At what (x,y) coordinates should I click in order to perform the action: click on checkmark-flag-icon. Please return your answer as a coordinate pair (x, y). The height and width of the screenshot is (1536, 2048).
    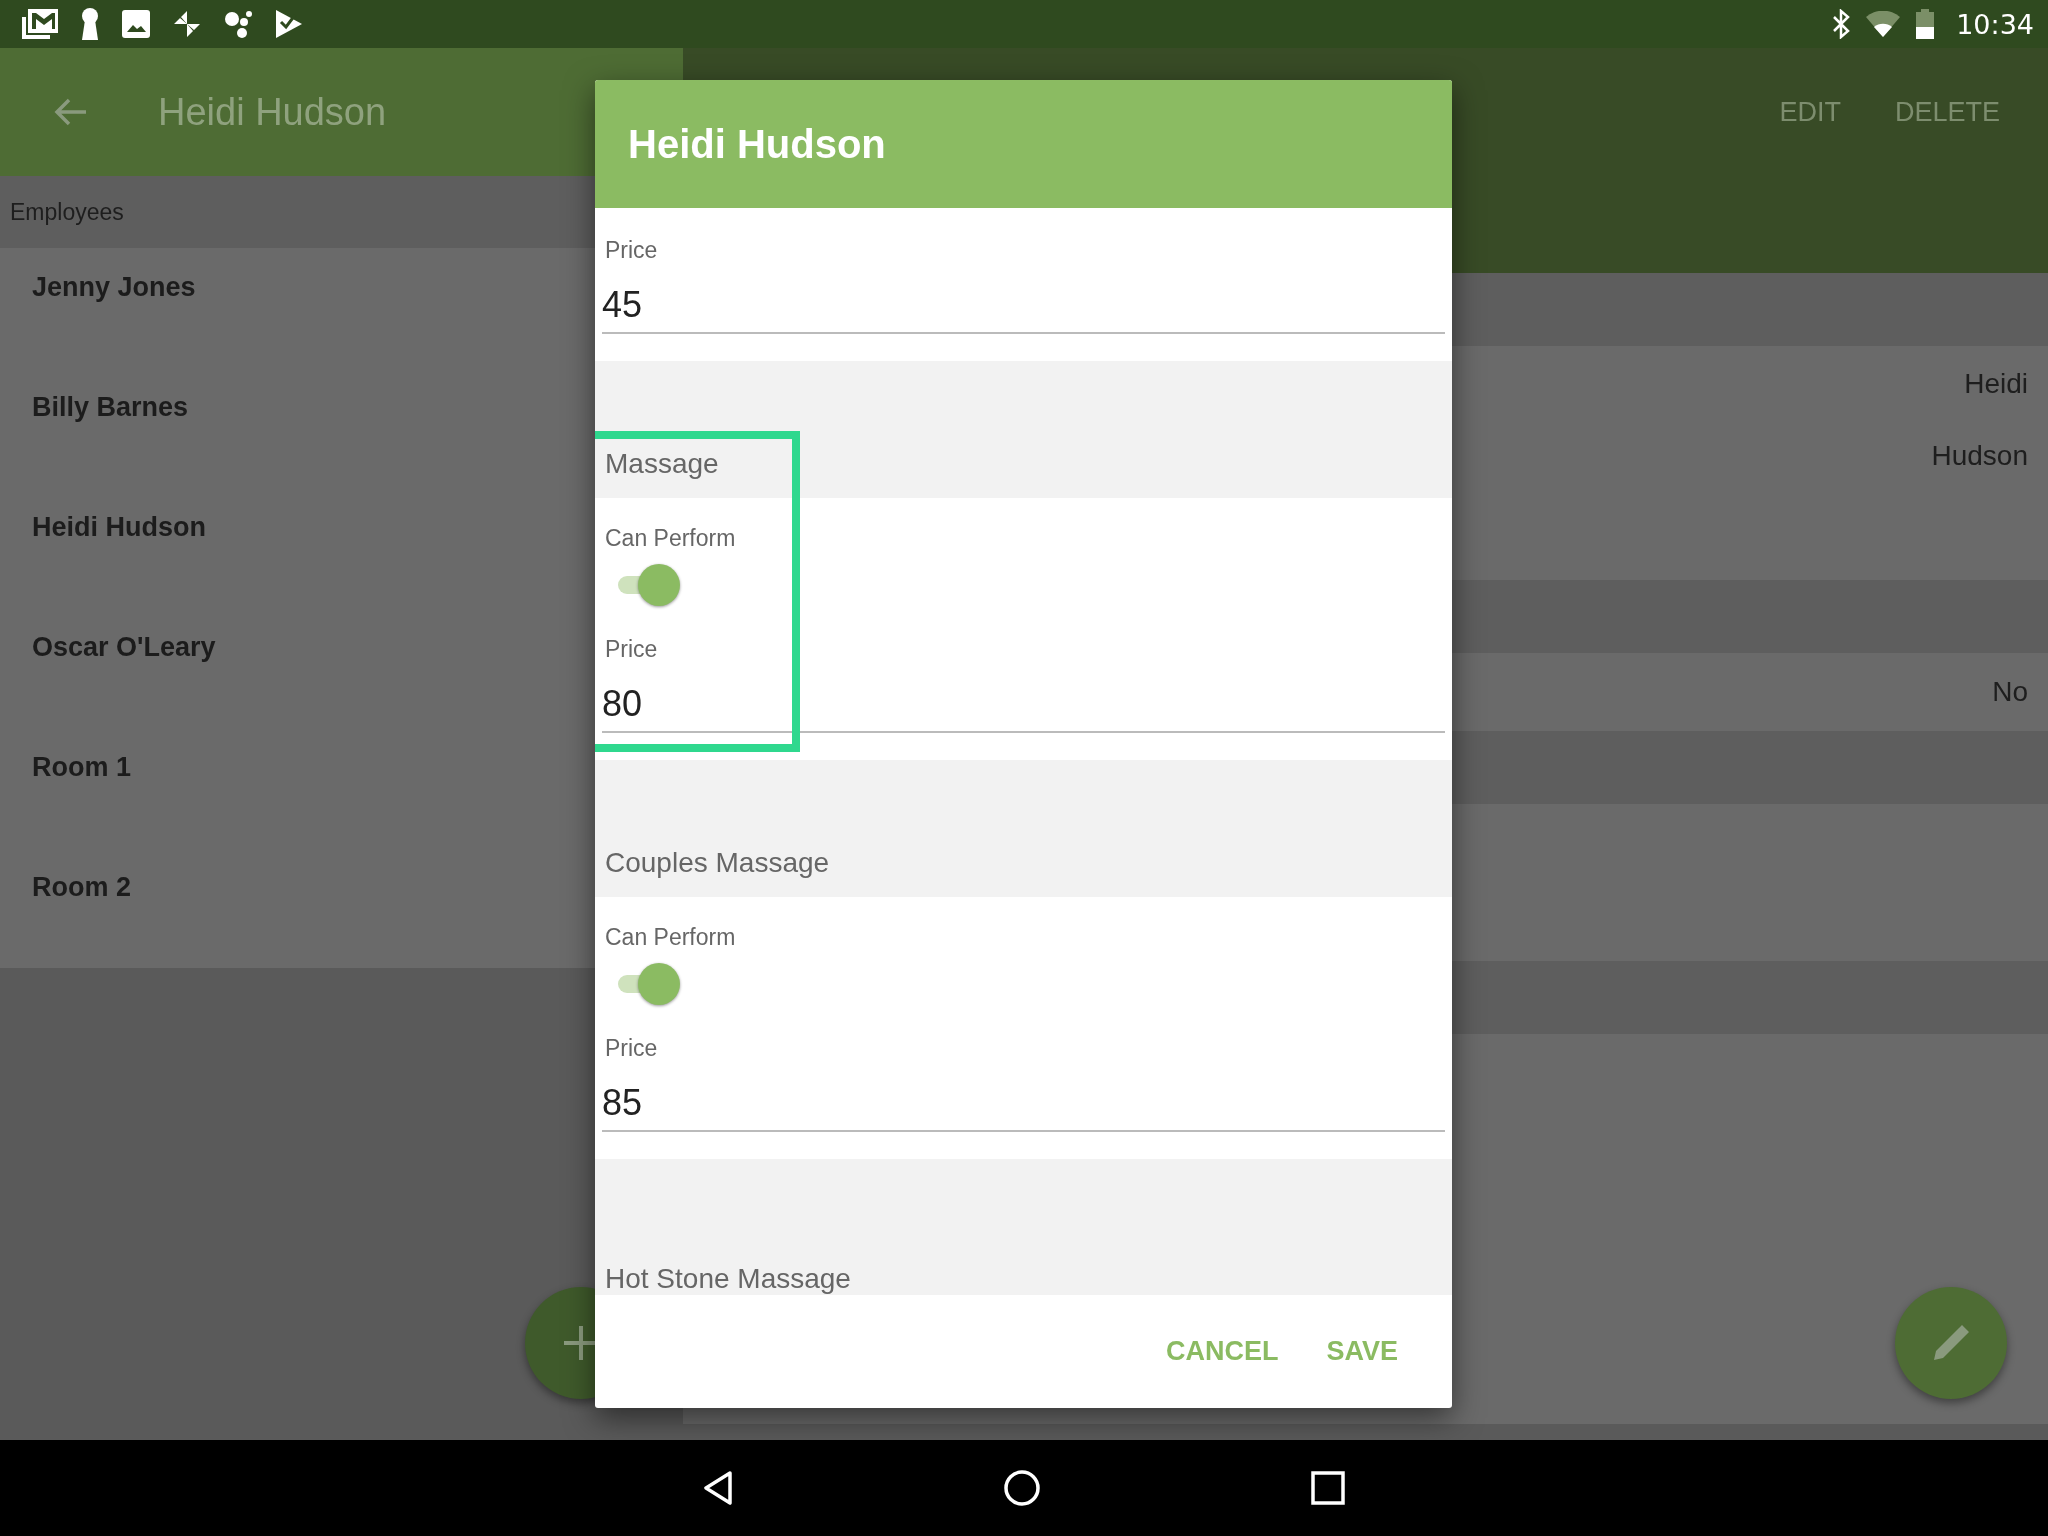
    Looking at the image, I should click on (289, 24).